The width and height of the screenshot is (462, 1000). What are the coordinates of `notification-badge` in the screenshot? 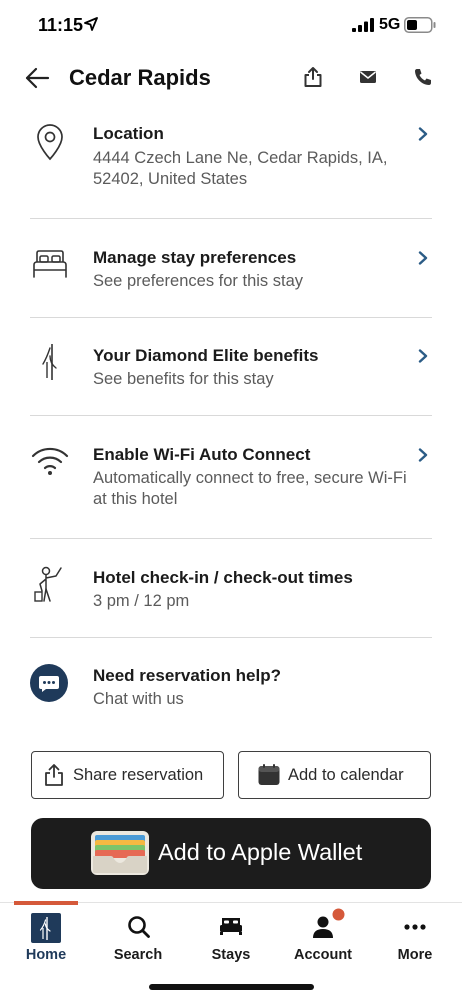 It's located at (338, 914).